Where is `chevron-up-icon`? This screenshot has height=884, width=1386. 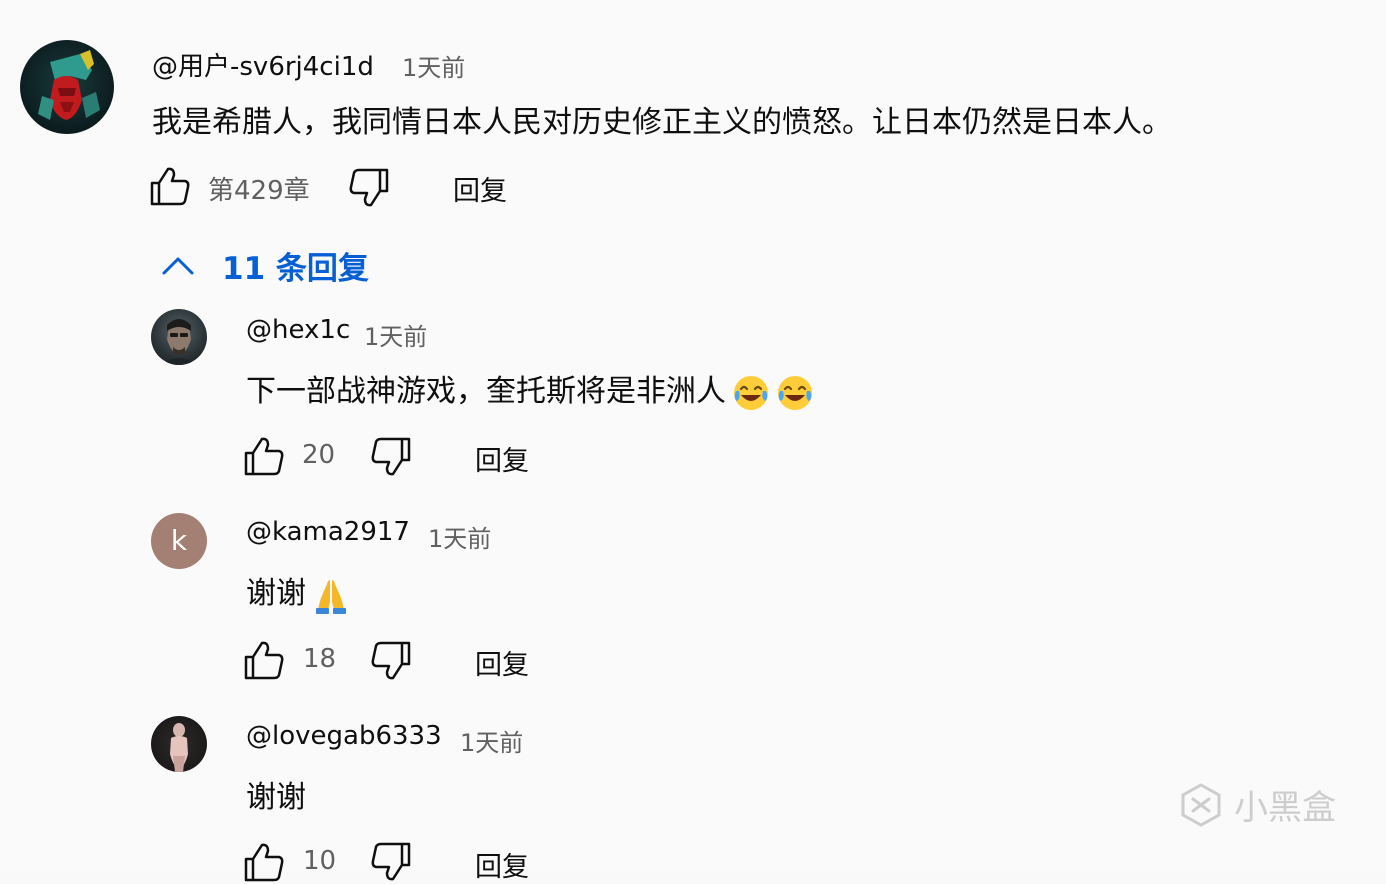
chevron-up-icon is located at coordinates (178, 266).